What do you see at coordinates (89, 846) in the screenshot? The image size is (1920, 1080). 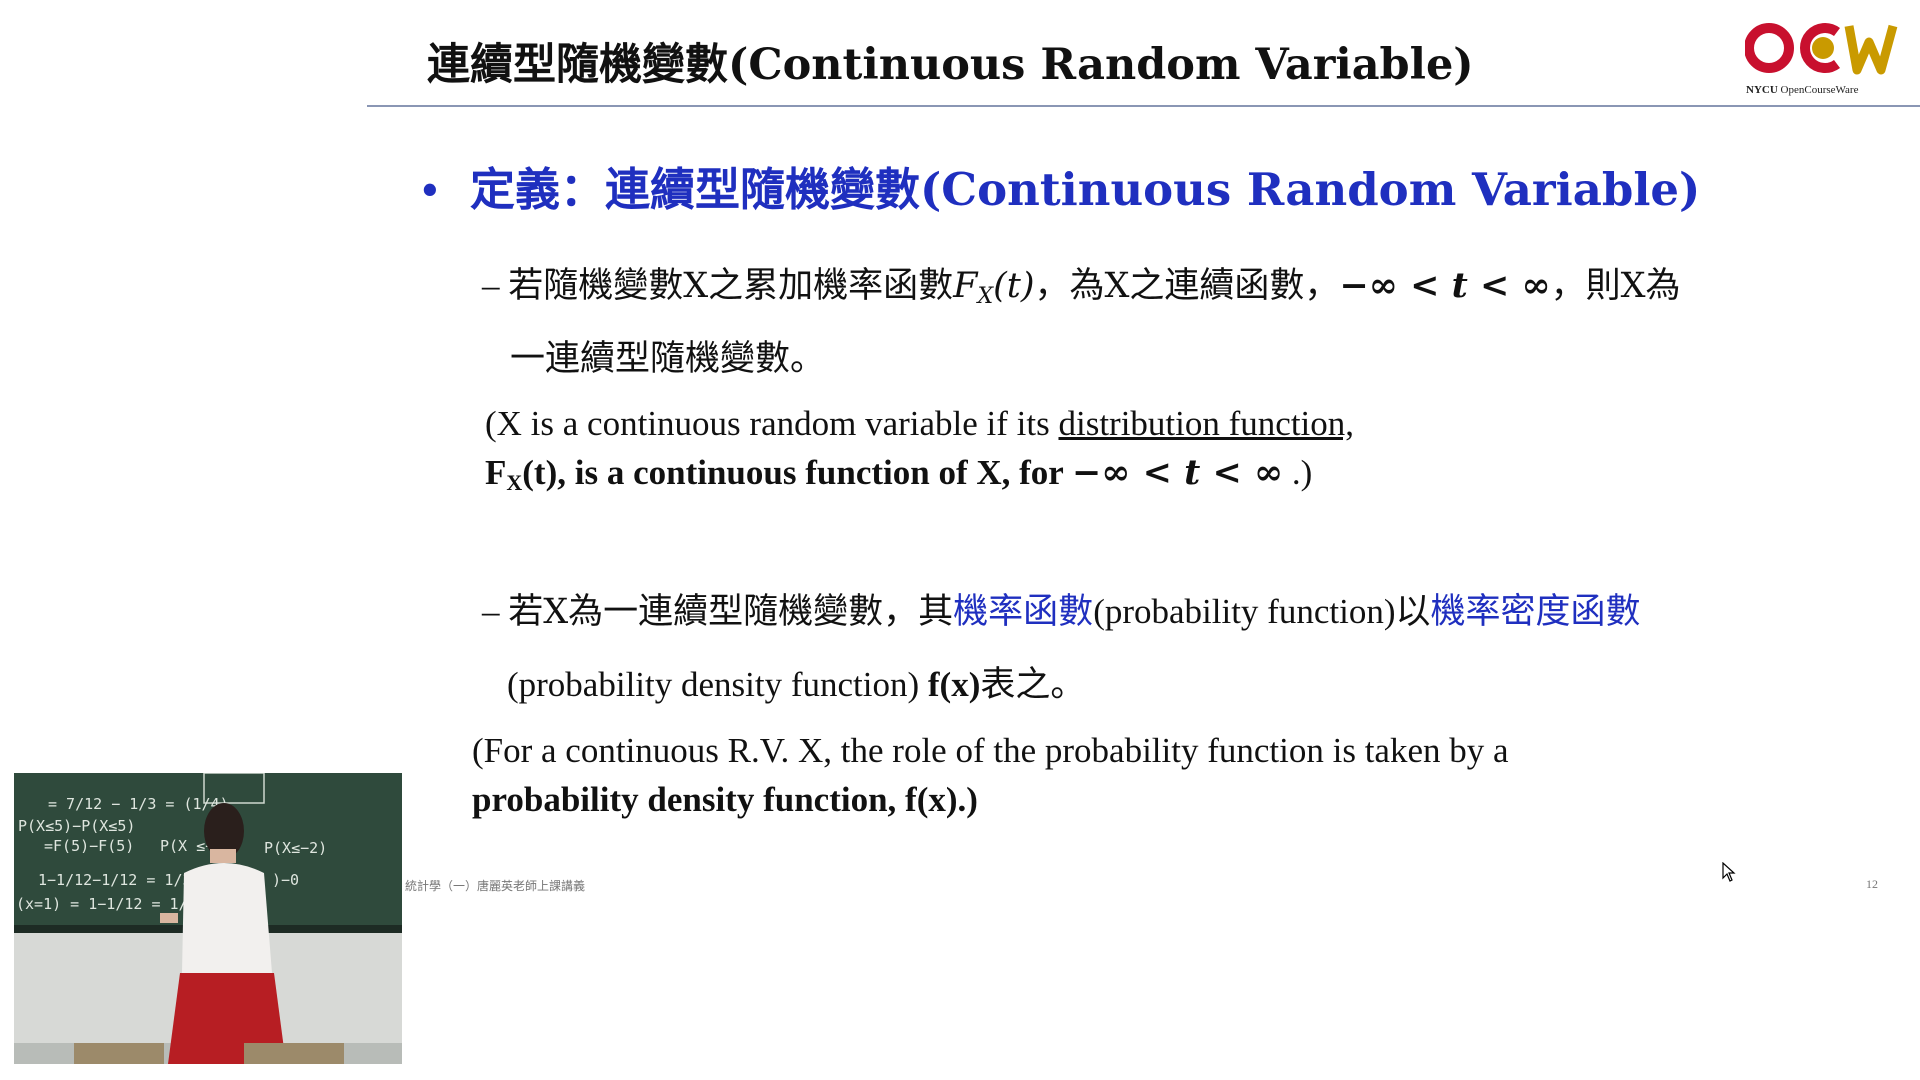 I see `board-text: =F(5)−F(5)` at bounding box center [89, 846].